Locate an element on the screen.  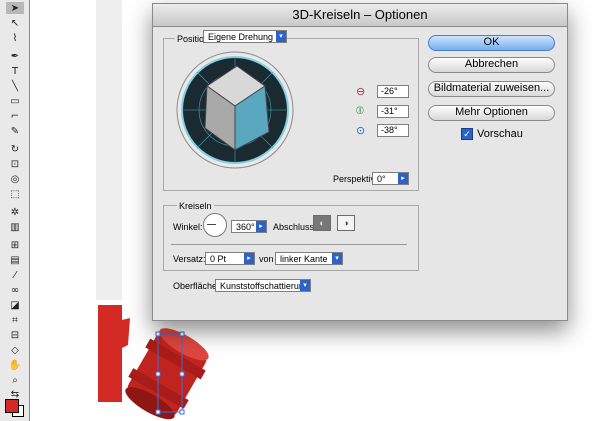
winkel-select: 360° ▸ is located at coordinates (249, 226).